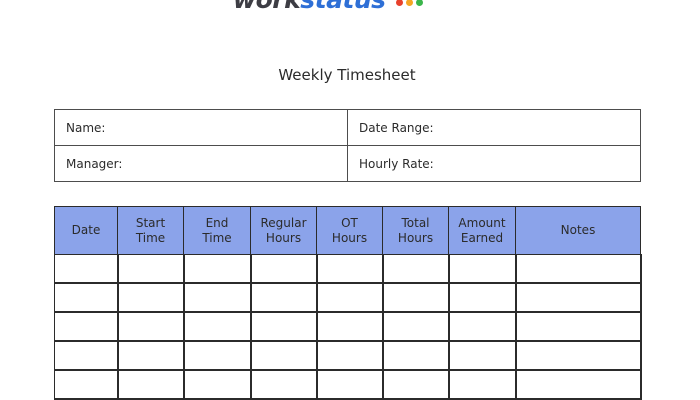  What do you see at coordinates (419, 3) in the screenshot?
I see `logo-dot-green` at bounding box center [419, 3].